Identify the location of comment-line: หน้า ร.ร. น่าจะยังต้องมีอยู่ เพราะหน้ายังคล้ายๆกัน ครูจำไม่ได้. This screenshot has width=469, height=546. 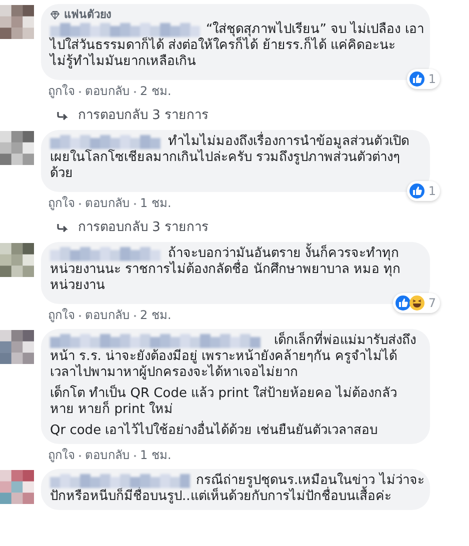
(223, 356).